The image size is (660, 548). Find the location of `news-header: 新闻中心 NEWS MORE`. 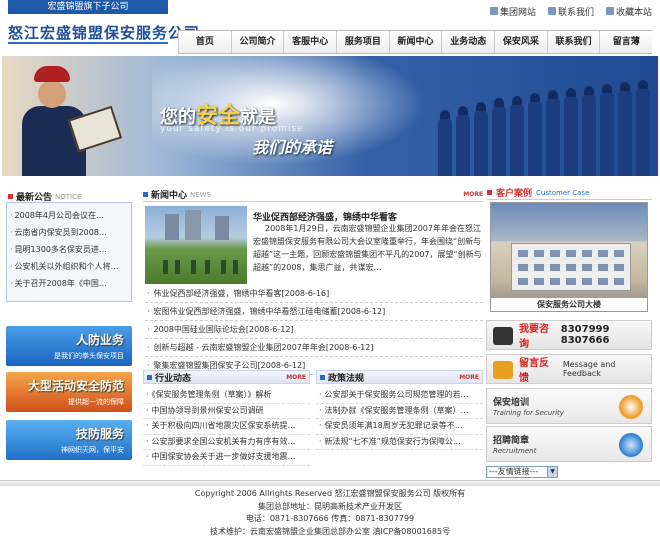

news-header: 新闻中心 NEWS MORE is located at coordinates (313, 195).